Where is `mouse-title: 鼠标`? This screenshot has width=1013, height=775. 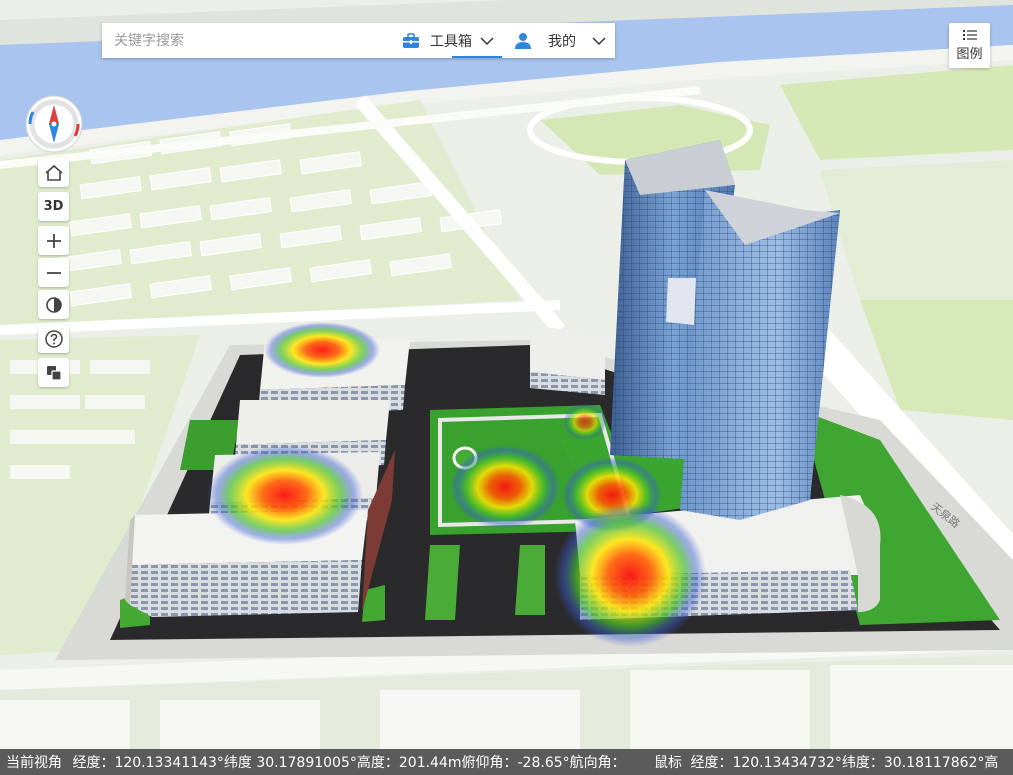 mouse-title: 鼠标 is located at coordinates (668, 763).